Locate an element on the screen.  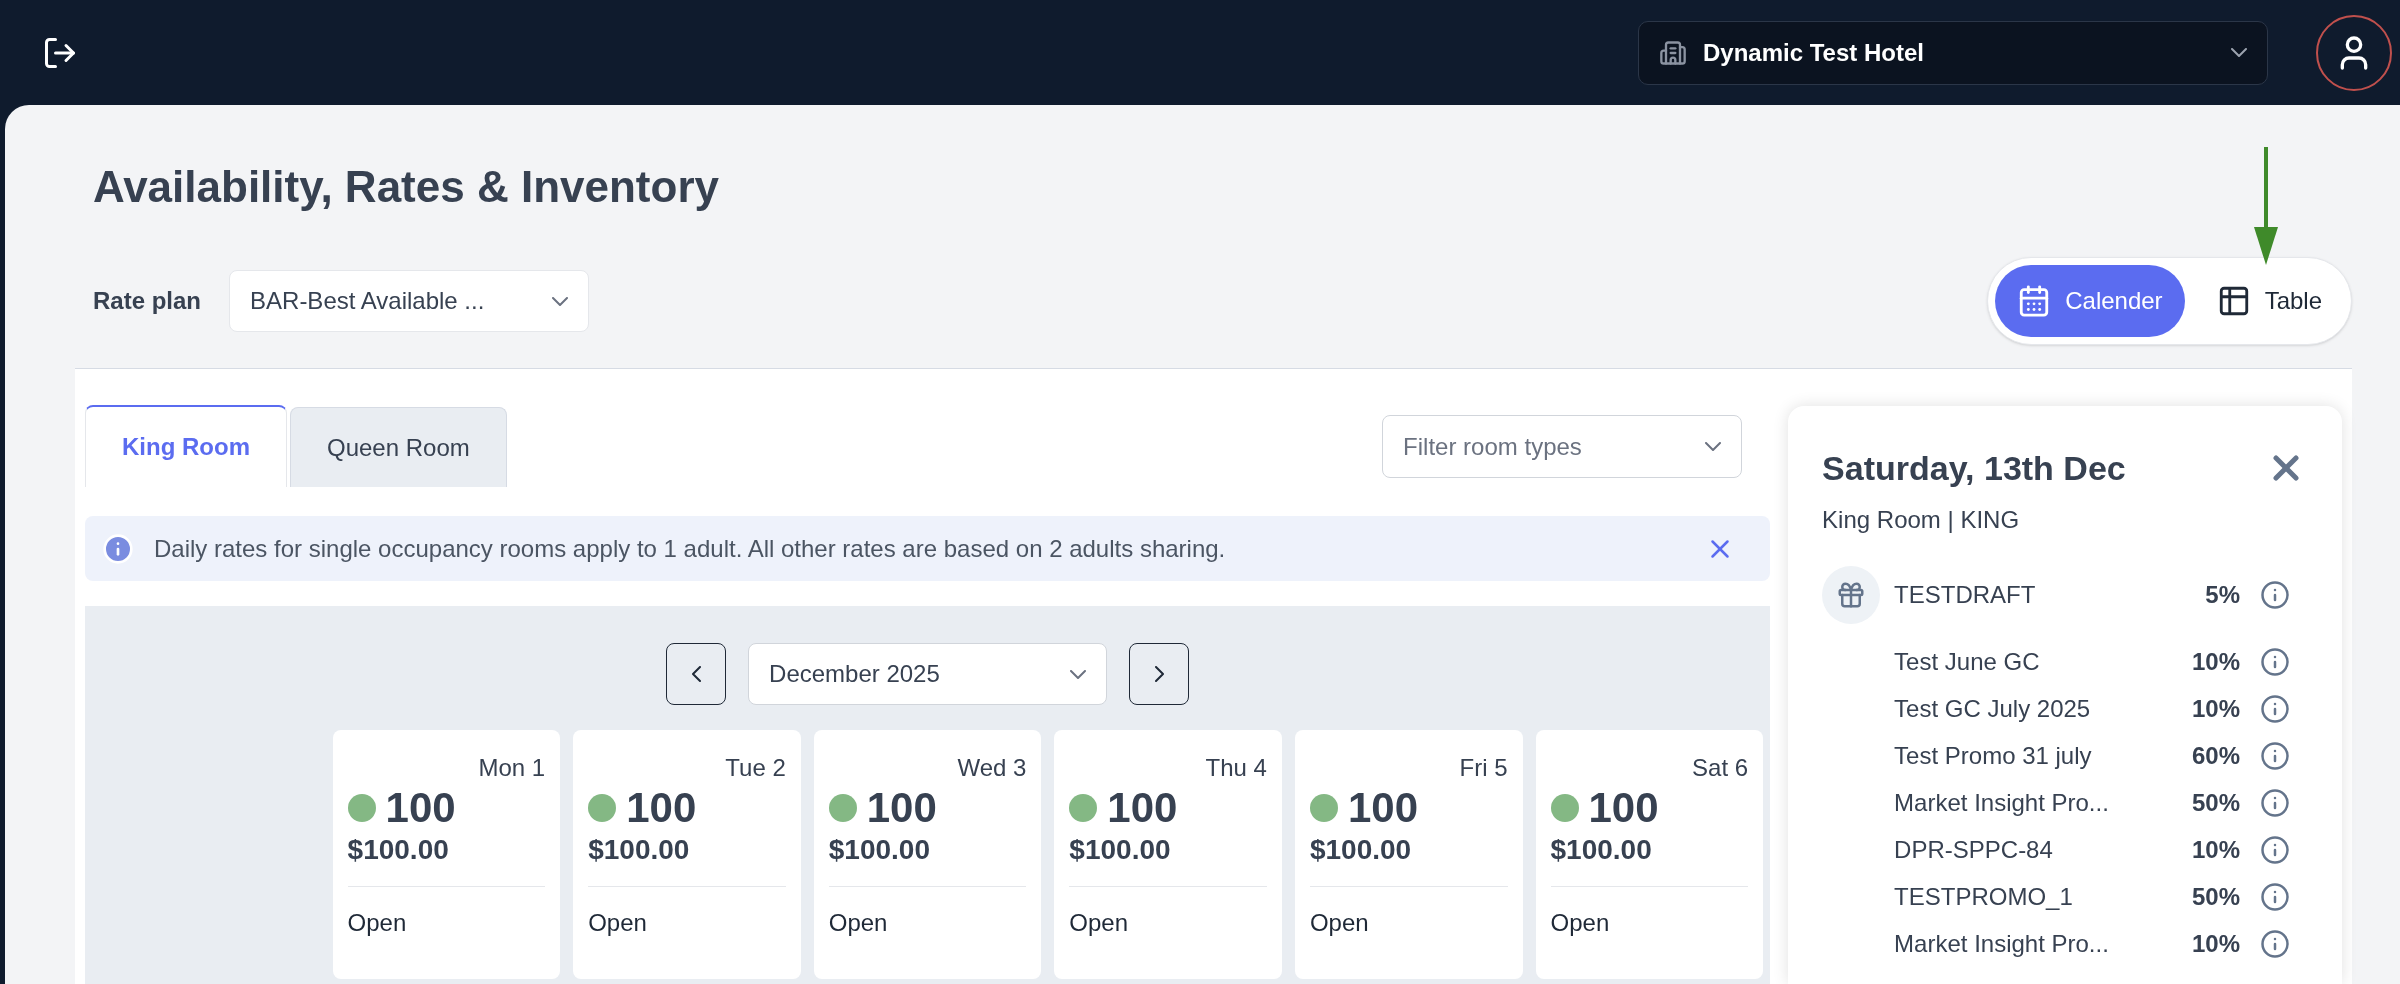
day-card: Tue 2 100 $100.00 Open is located at coordinates (687, 854).